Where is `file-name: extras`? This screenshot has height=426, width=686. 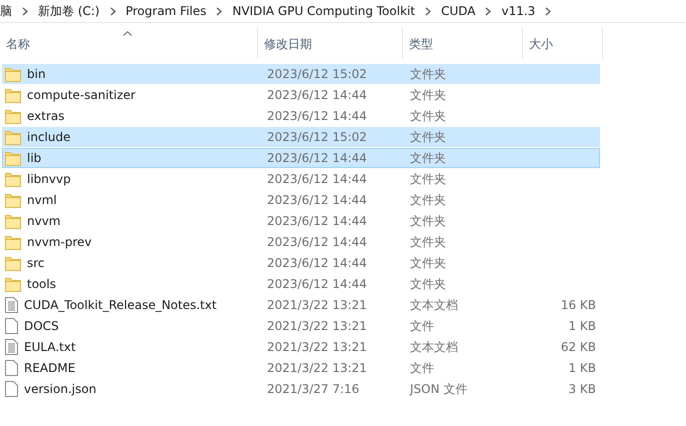 file-name: extras is located at coordinates (46, 116).